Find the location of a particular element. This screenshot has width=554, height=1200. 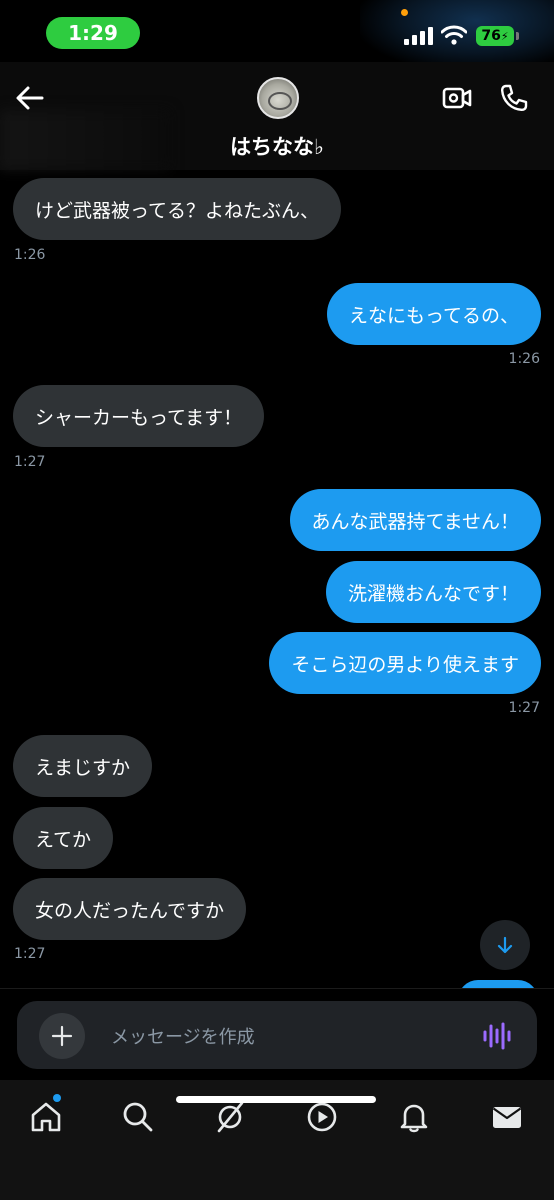

charging-bolt-icon: ⚡ is located at coordinates (504, 36).